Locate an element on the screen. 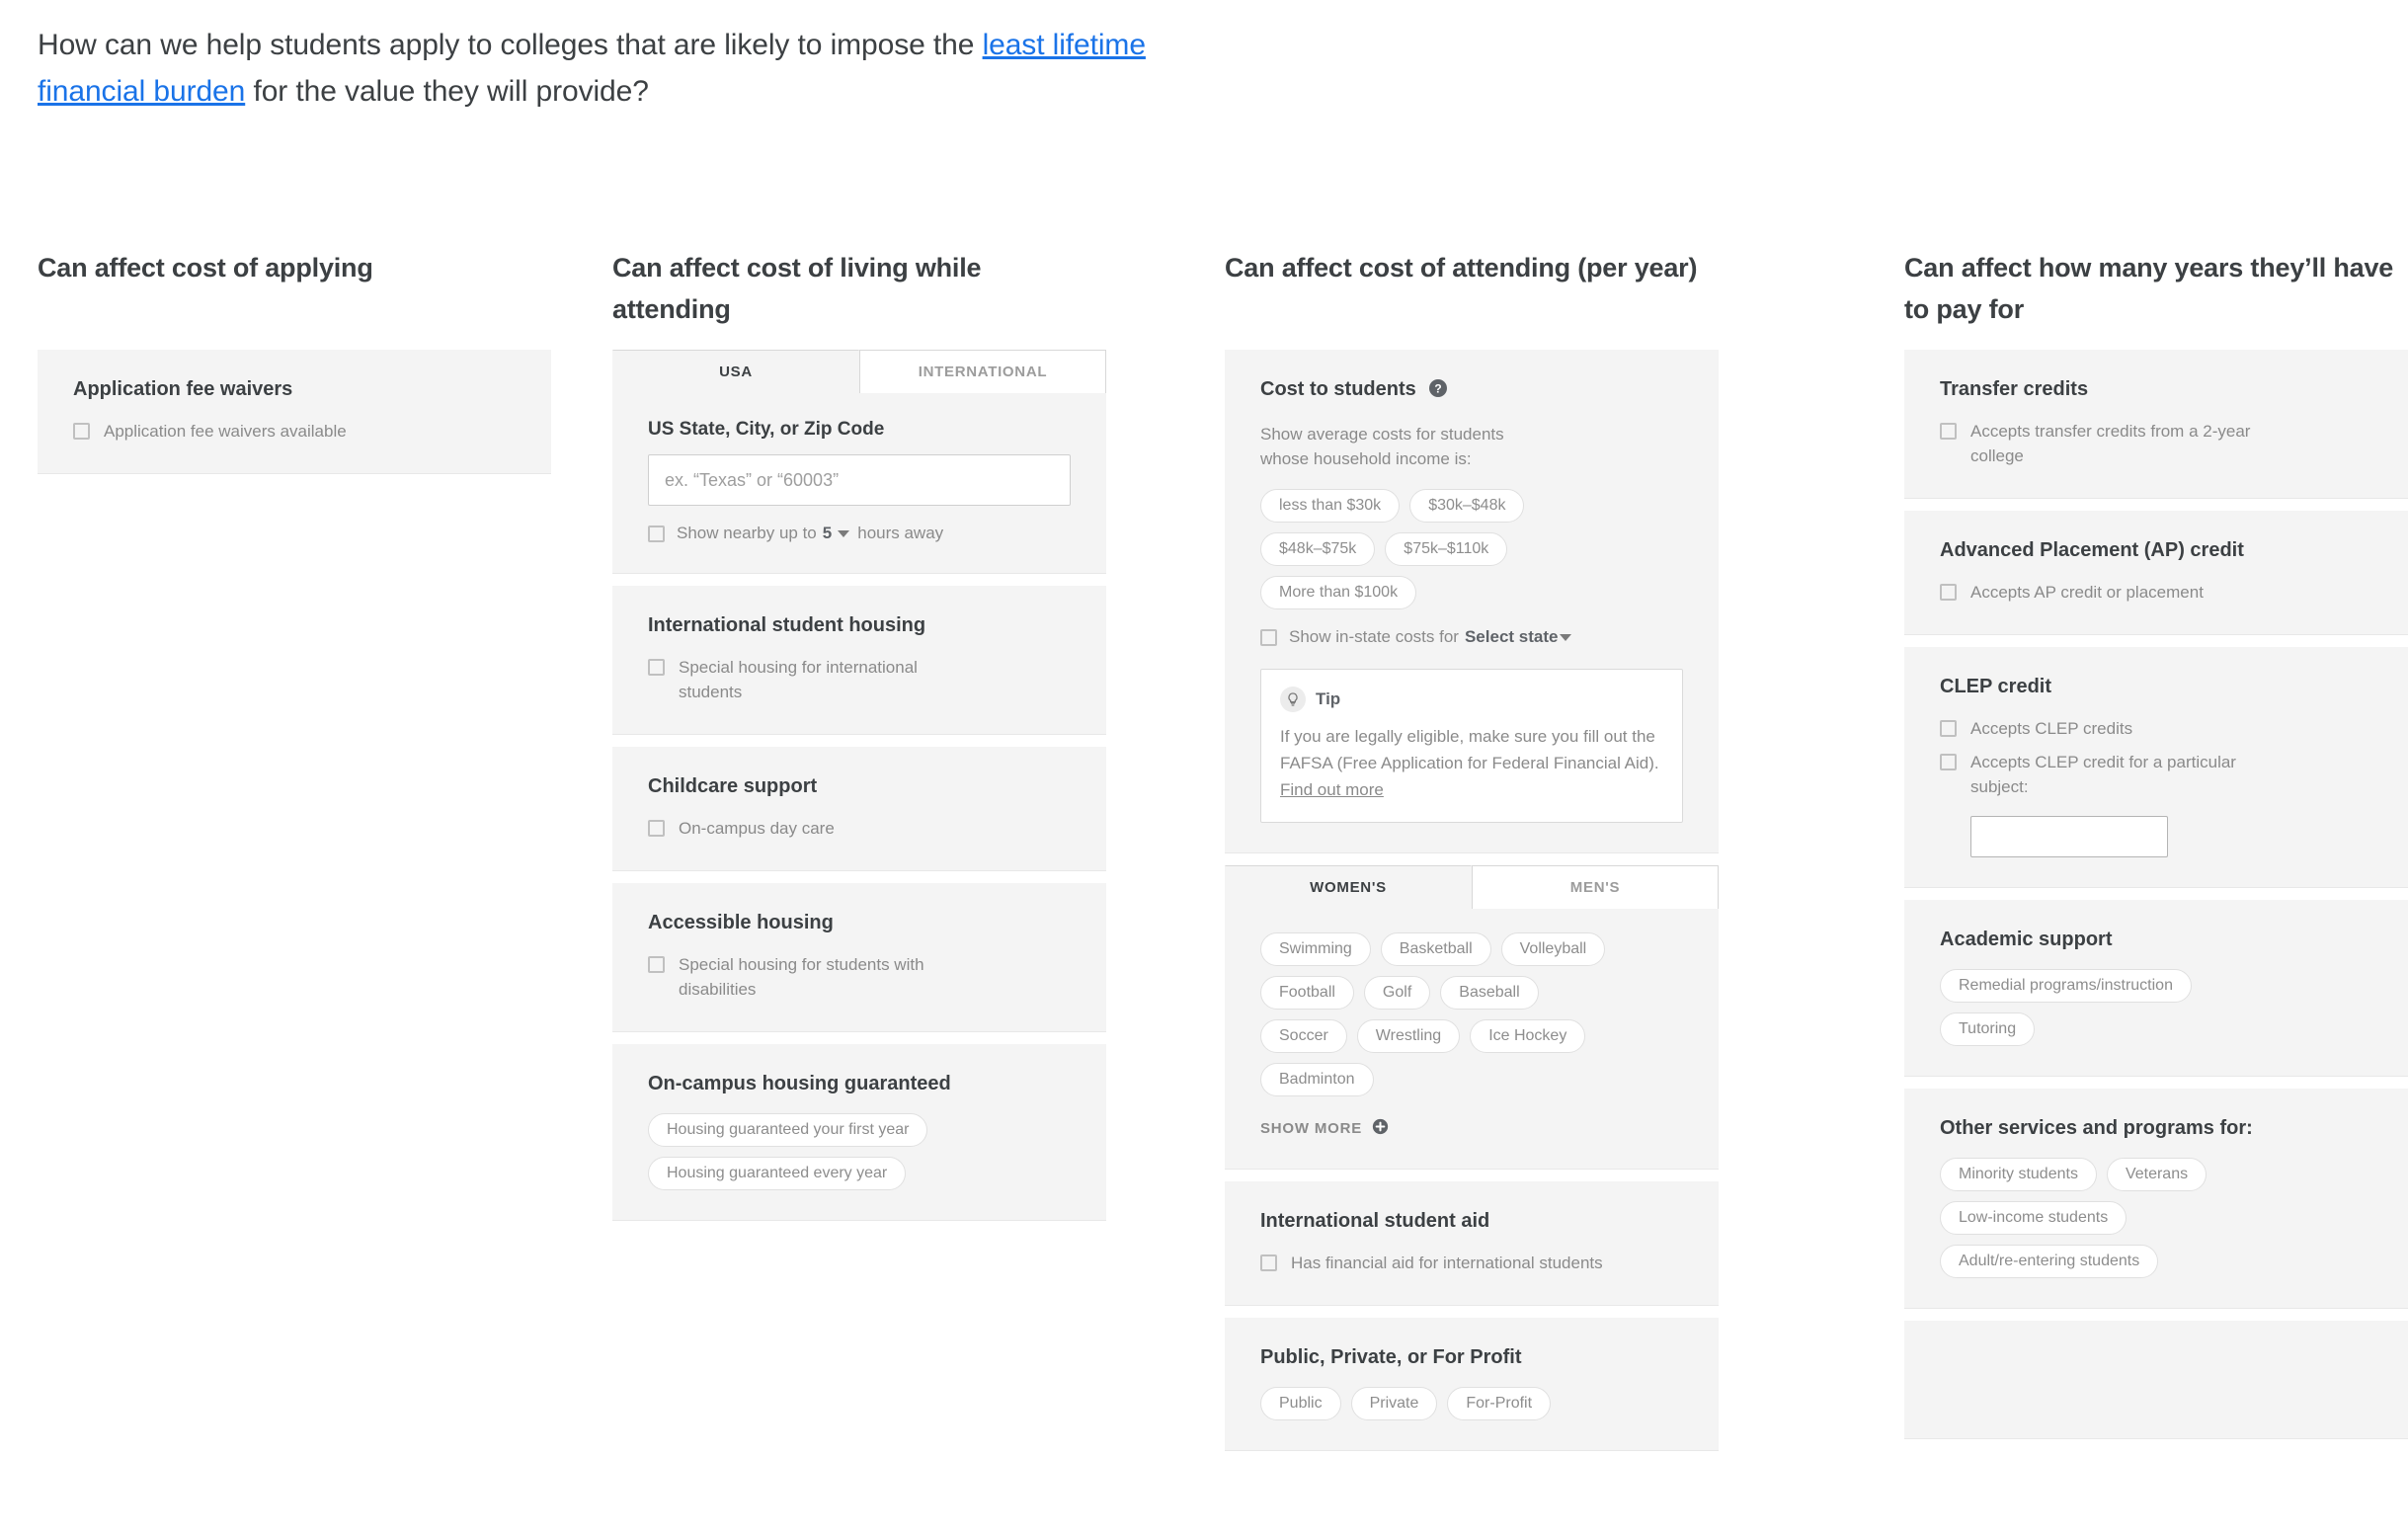 This screenshot has height=1537, width=2408. chip-sport: Wrestling is located at coordinates (1409, 1036).